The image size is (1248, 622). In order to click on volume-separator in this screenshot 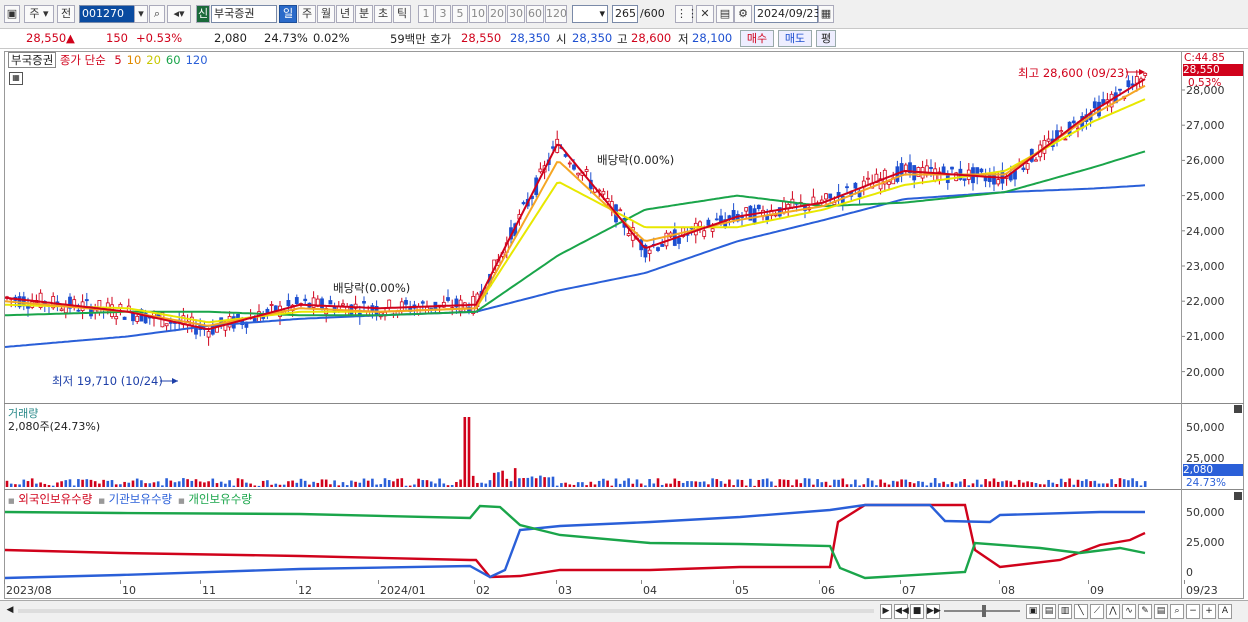, I will do `click(624, 403)`.